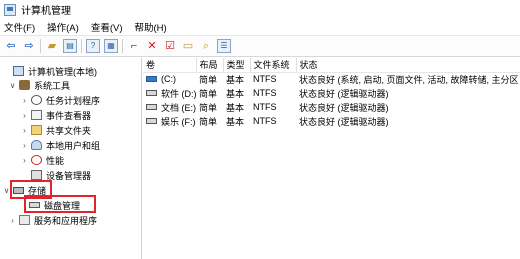  I want to click on tree-item-system-tools: ∨ 系统工具, so click(39, 85).